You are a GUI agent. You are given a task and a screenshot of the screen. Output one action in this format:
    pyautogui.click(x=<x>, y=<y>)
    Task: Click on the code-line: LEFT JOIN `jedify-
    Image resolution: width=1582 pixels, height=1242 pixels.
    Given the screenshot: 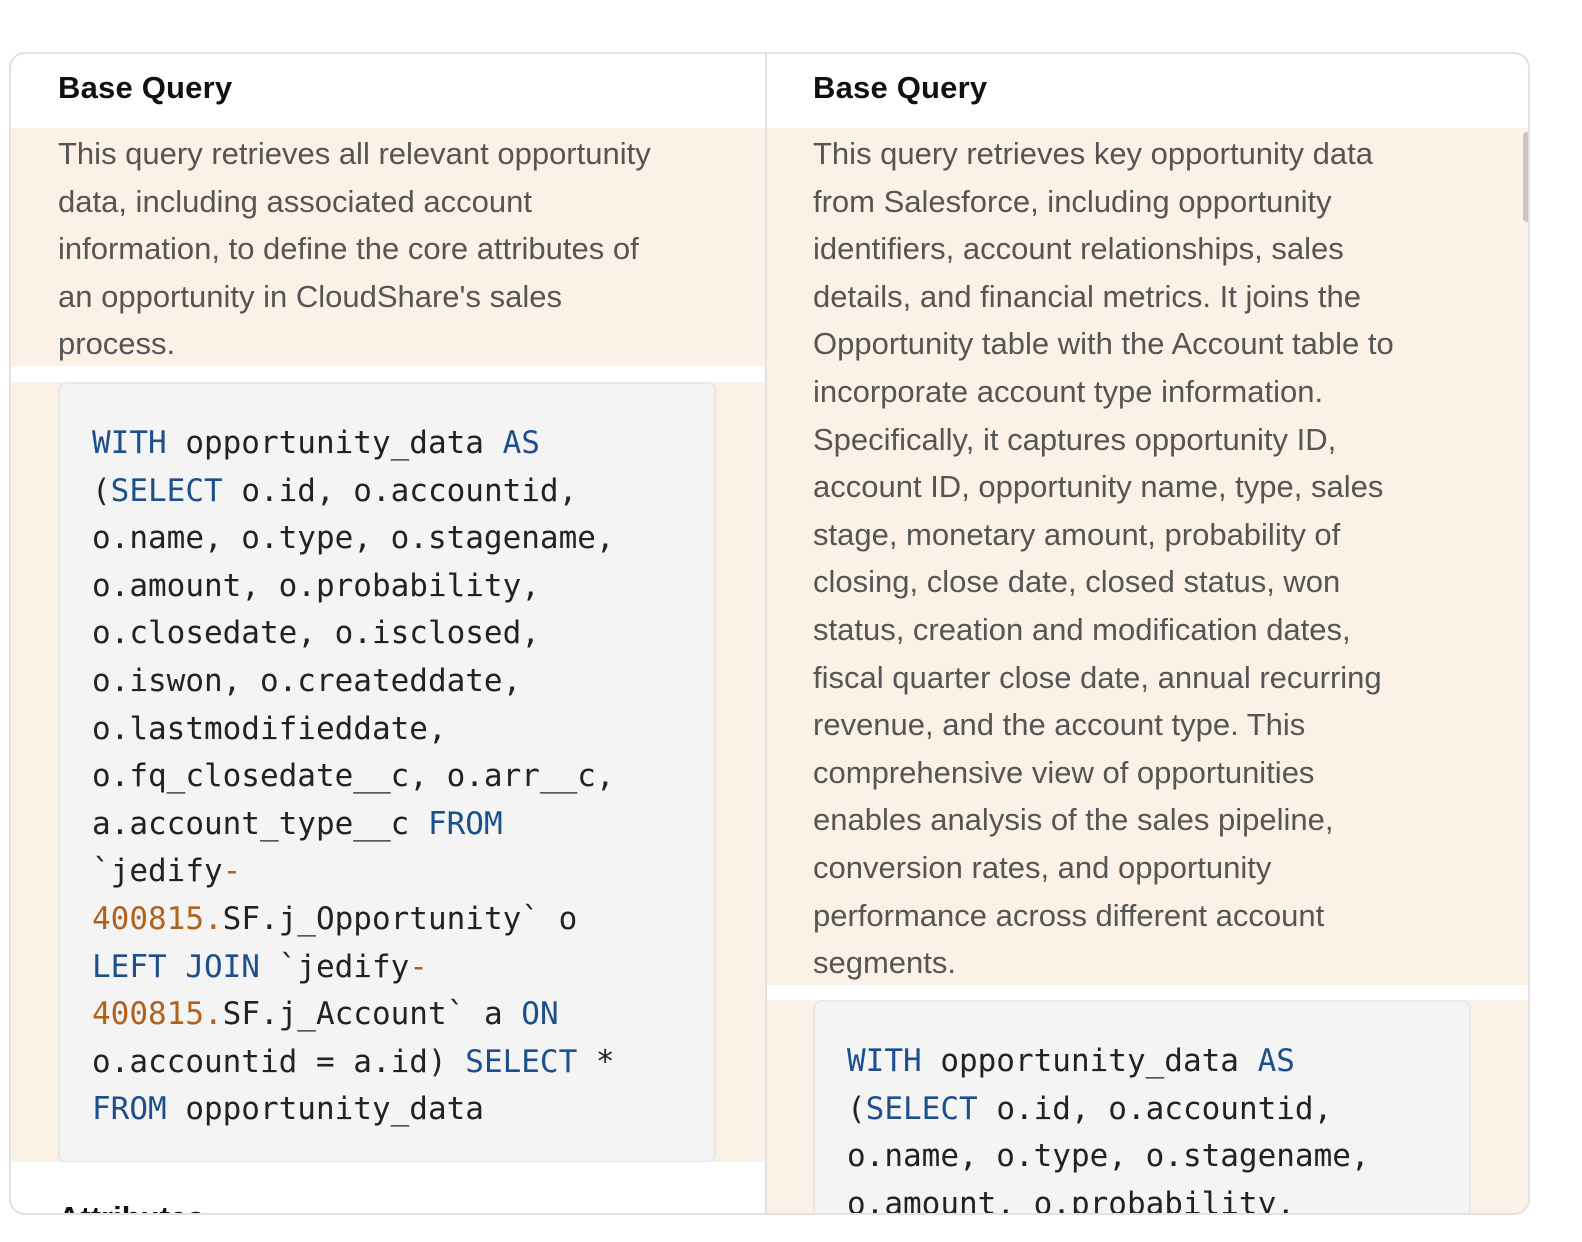 What is the action you would take?
    pyautogui.click(x=353, y=968)
    